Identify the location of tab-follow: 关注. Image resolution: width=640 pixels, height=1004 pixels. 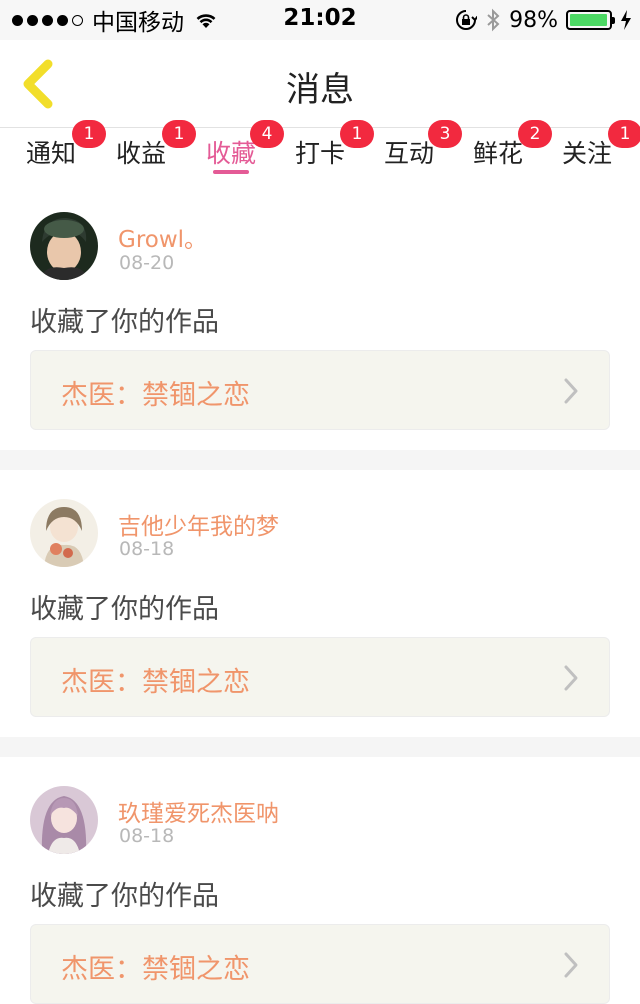
(587, 152).